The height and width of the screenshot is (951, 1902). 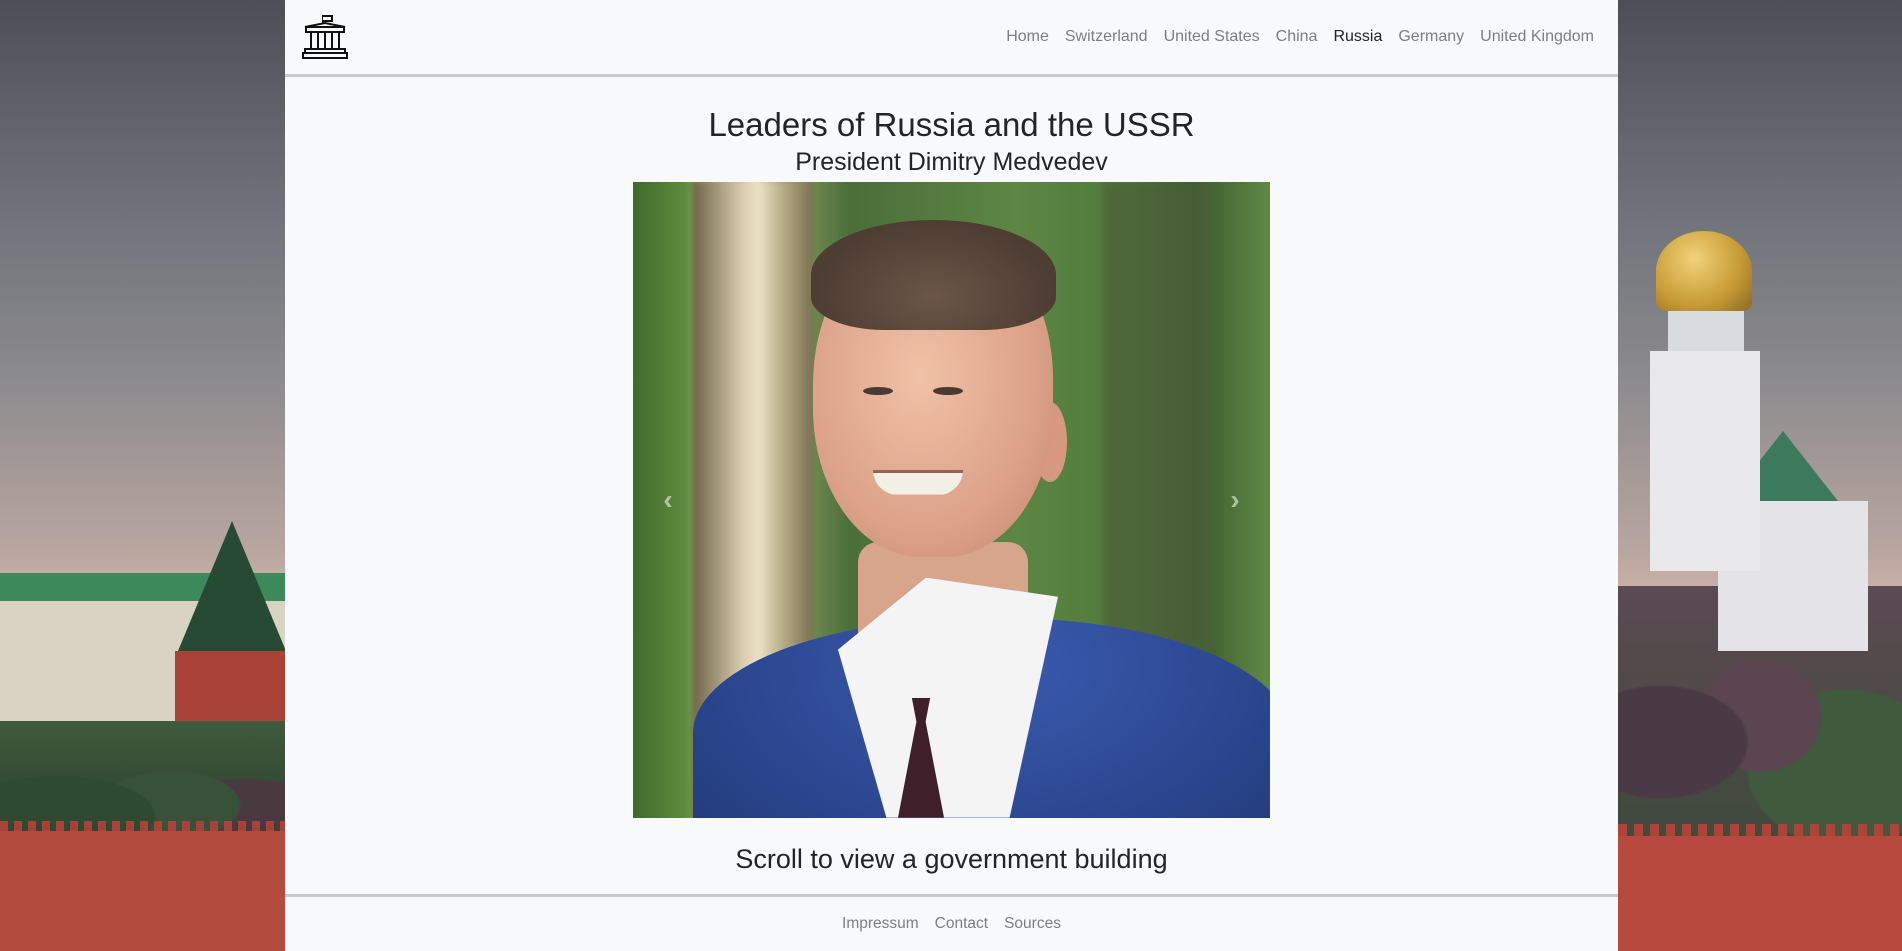 I want to click on nav-link-united-kingdom: United Kingdom, so click(x=1537, y=37).